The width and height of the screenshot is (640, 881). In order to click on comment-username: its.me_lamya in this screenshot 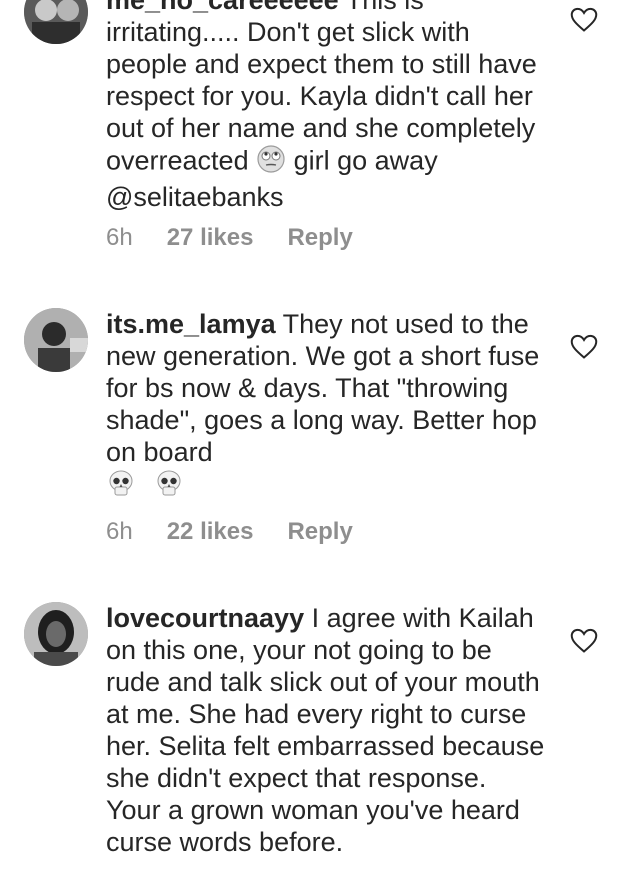, I will do `click(191, 324)`.